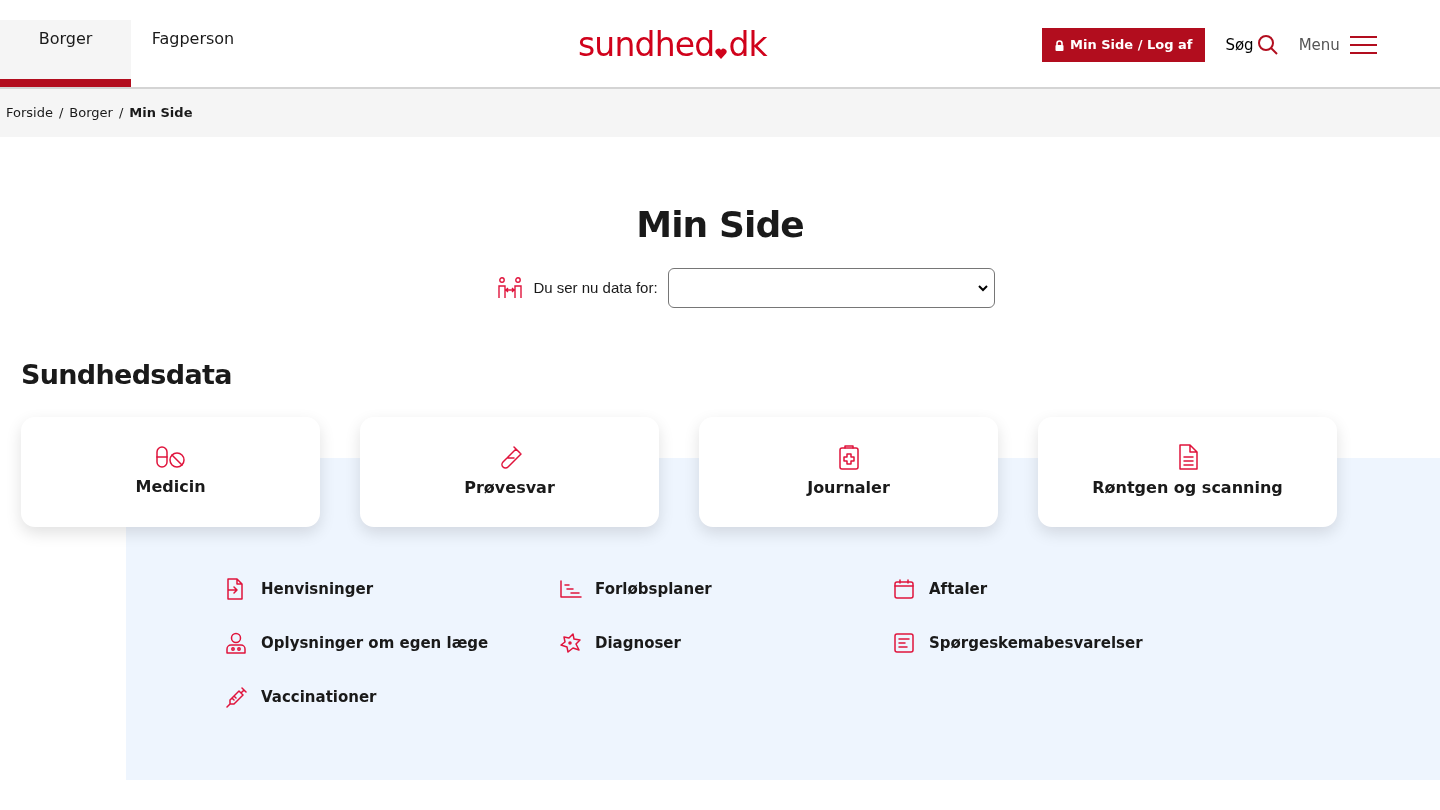  What do you see at coordinates (393, 643) in the screenshot?
I see `health-data-link: Oplysninger om egen læge` at bounding box center [393, 643].